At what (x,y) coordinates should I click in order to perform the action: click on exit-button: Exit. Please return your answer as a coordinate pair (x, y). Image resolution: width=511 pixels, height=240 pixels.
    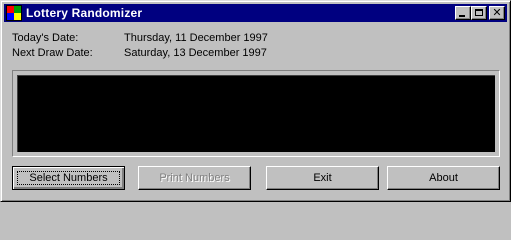
    Looking at the image, I should click on (322, 178).